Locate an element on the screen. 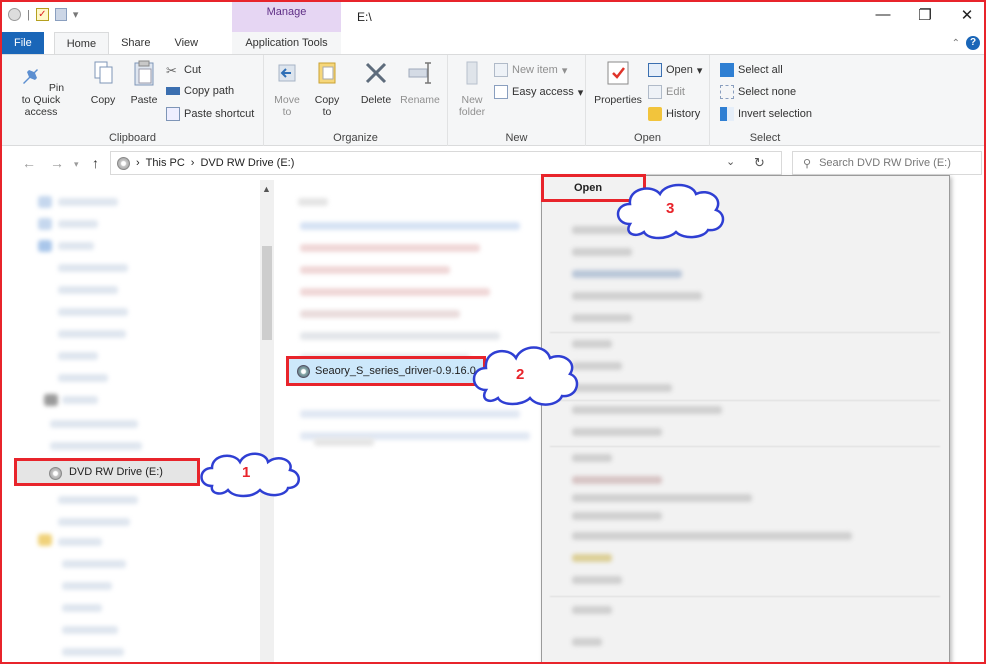  open-button: Open ▾ is located at coordinates (675, 70).